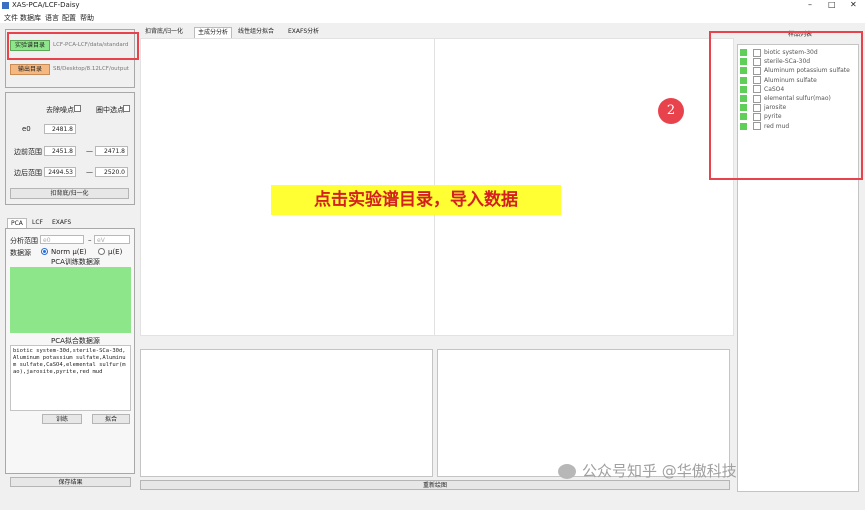 The height and width of the screenshot is (510, 865). What do you see at coordinates (30, 69) in the screenshot?
I see `output-dir-button: 输出目录` at bounding box center [30, 69].